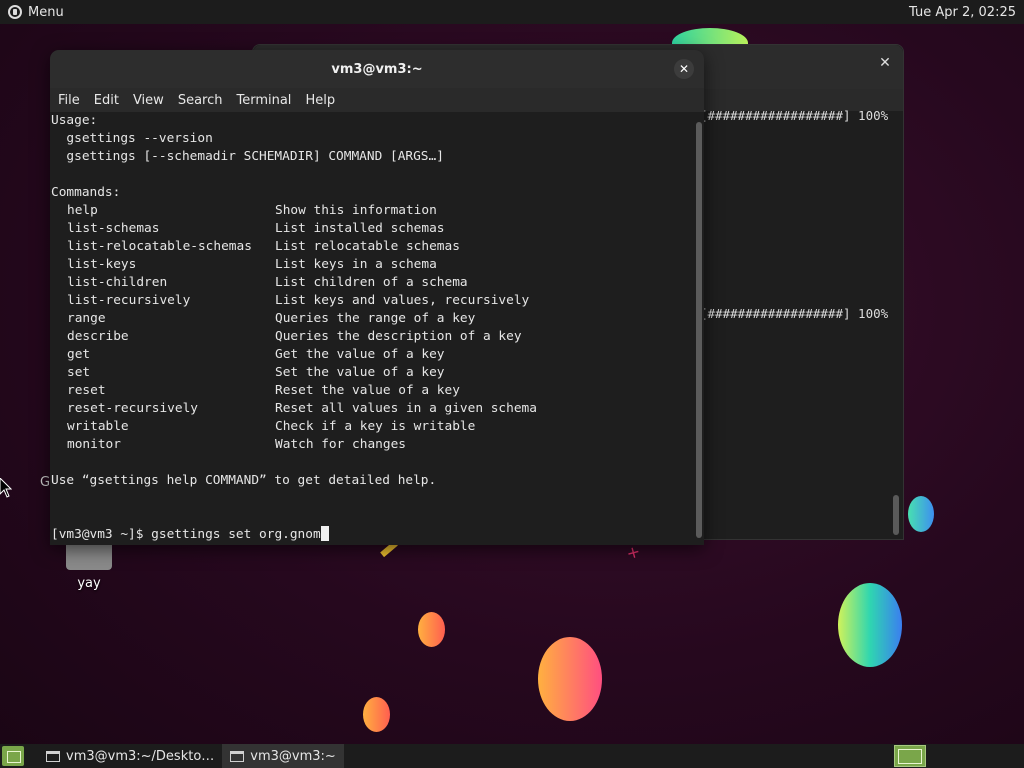 The width and height of the screenshot is (1024, 768). I want to click on prompt: [vm3@vm3 ~]$, so click(101, 534).